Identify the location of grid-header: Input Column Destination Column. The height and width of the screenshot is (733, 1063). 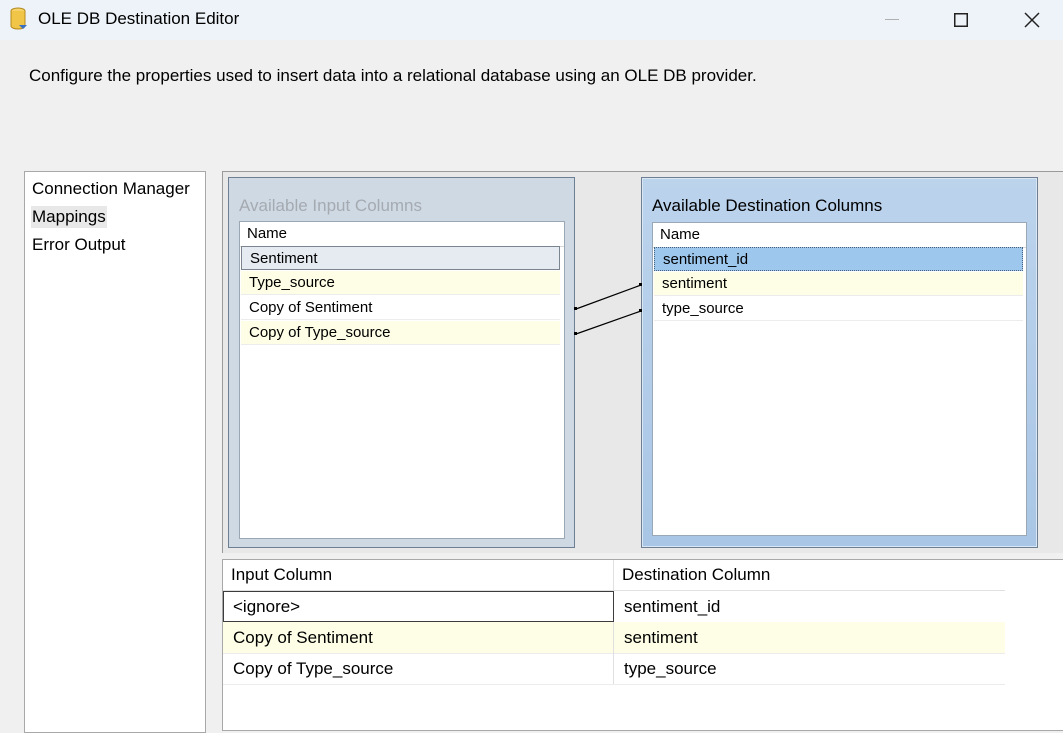
(614, 575).